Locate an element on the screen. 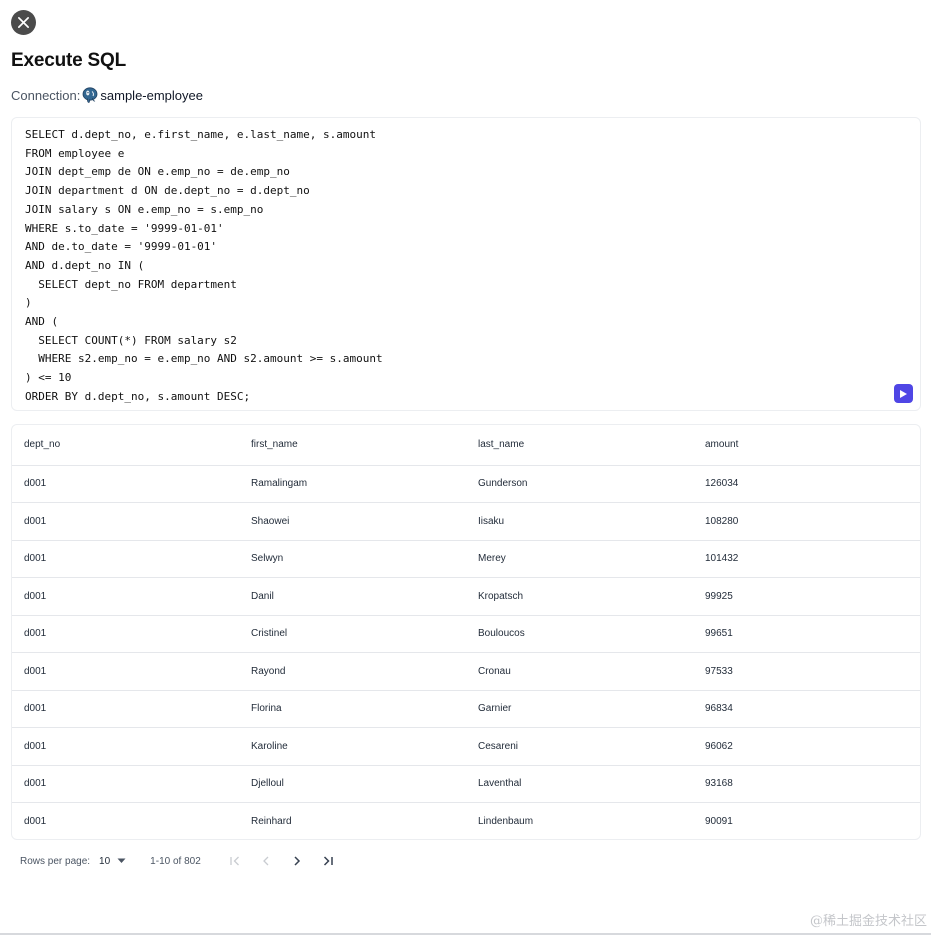 The image size is (931, 938). rows-per-page-label: Rows per page: is located at coordinates (55, 861).